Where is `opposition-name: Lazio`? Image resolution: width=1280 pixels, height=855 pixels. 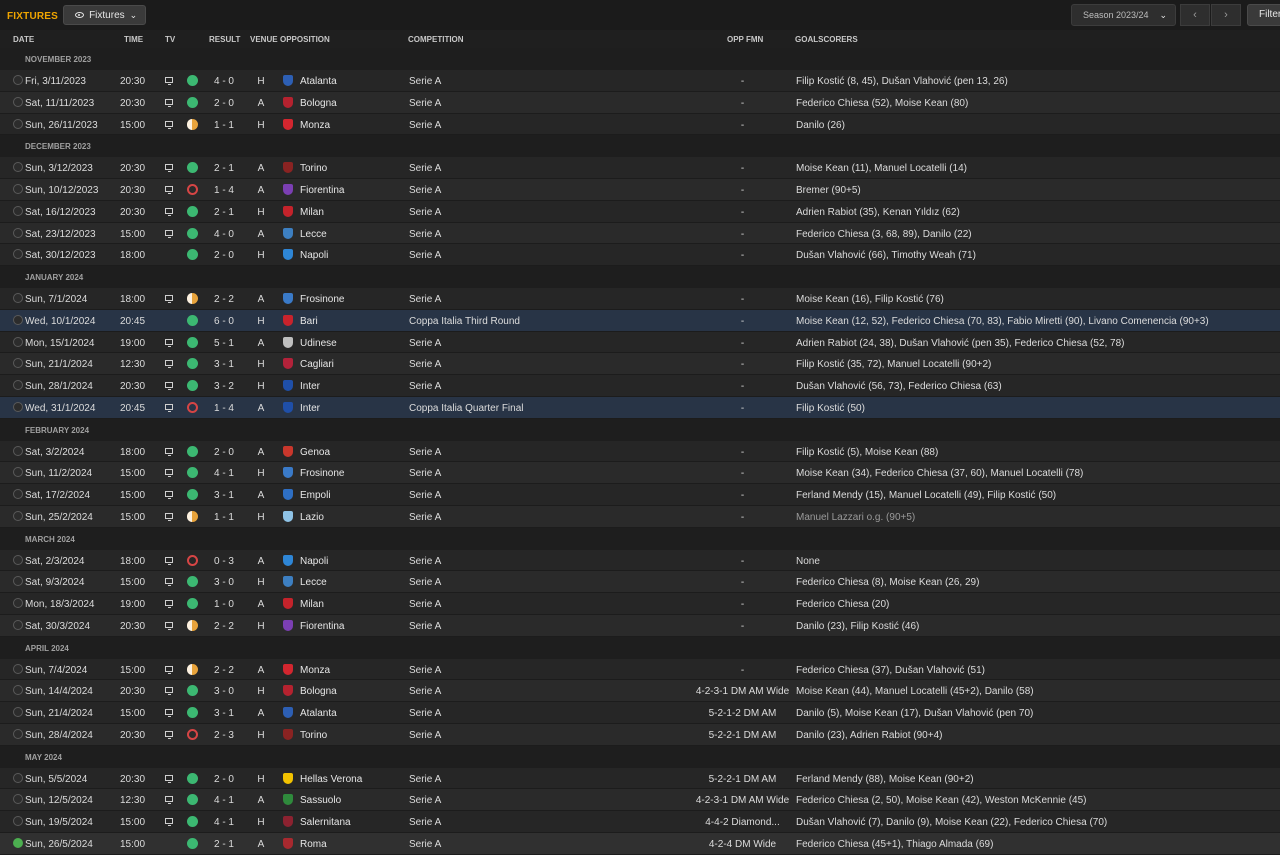 opposition-name: Lazio is located at coordinates (312, 517).